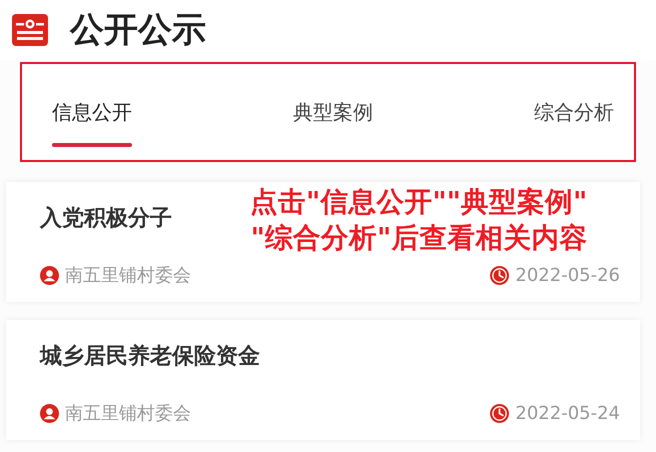 This screenshot has height=452, width=656. What do you see at coordinates (567, 275) in the screenshot?
I see `article-date: 2022-05-26` at bounding box center [567, 275].